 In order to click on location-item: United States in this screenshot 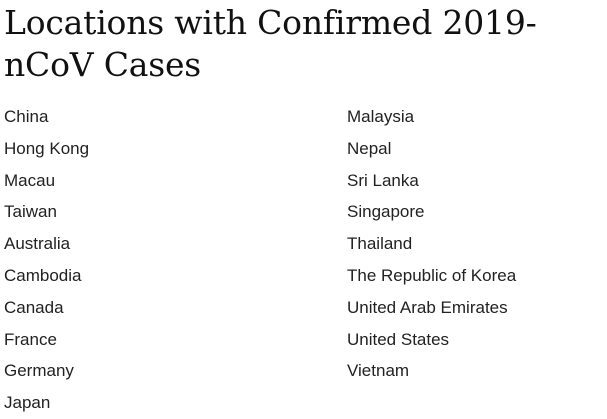, I will do `click(398, 339)`.